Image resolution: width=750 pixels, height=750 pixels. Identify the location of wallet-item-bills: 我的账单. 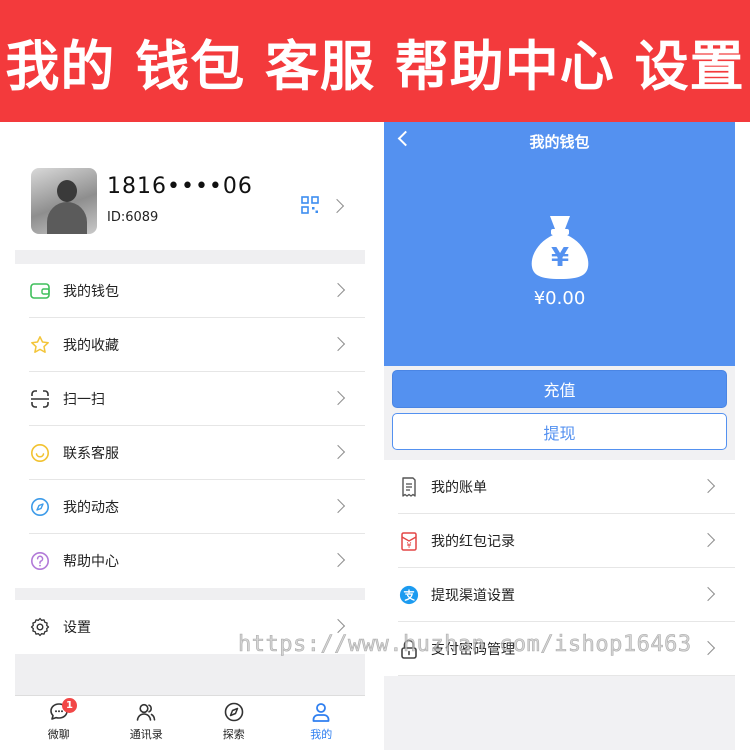
(566, 487).